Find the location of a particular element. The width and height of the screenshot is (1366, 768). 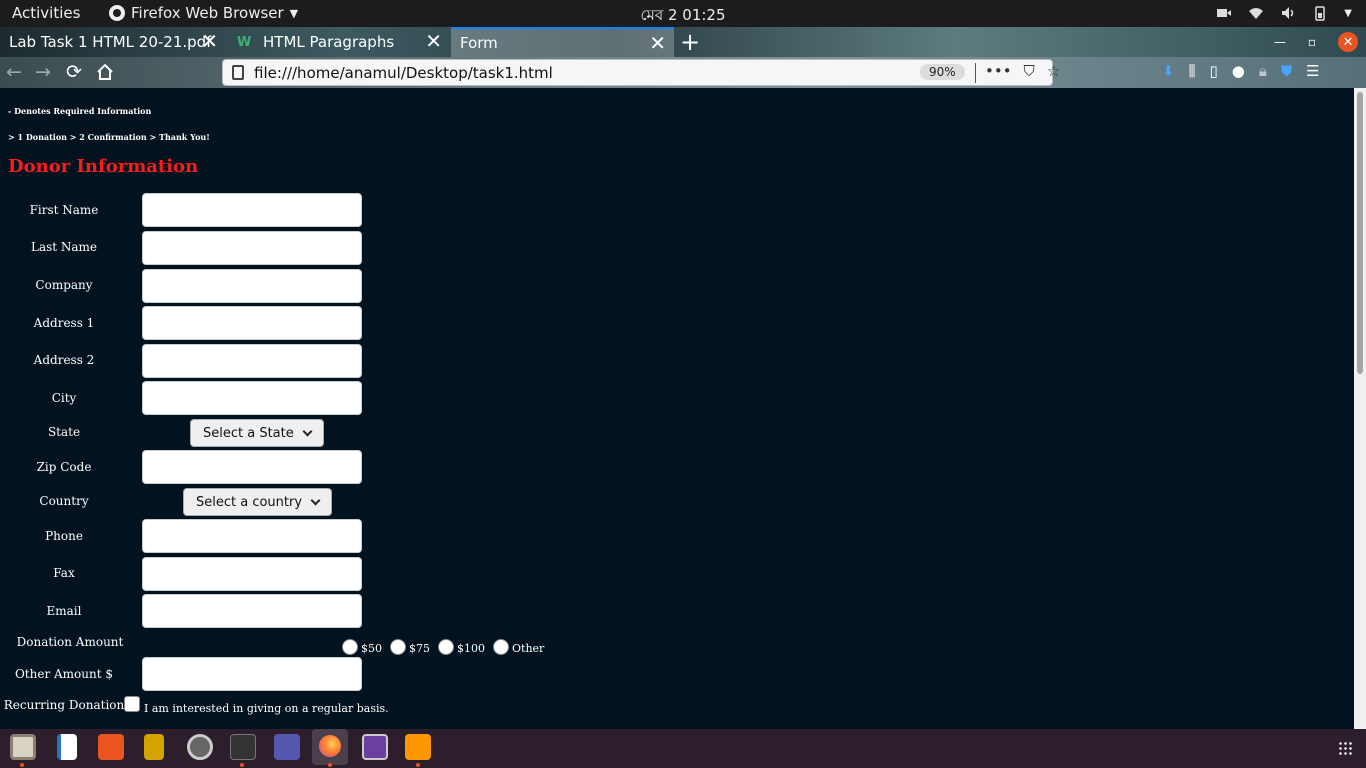

phone-input is located at coordinates (252, 536).